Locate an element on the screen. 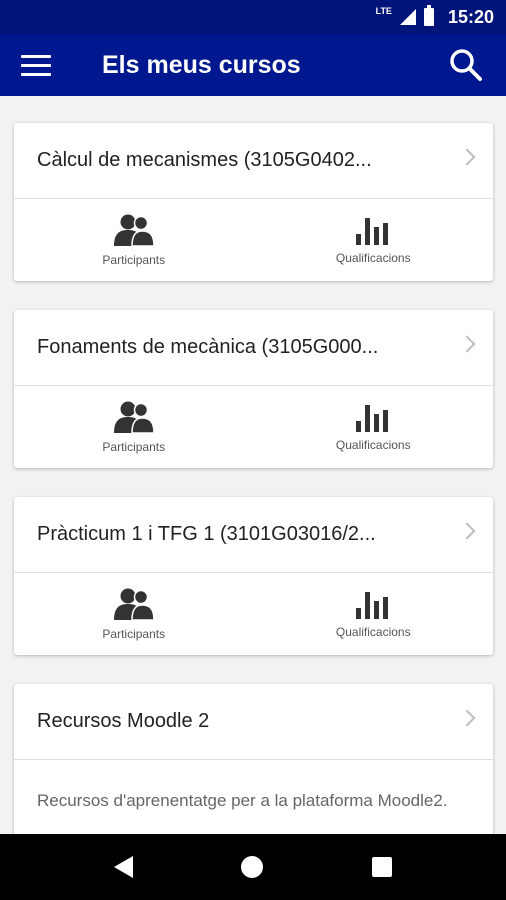 The width and height of the screenshot is (506, 900). system-nav-bar is located at coordinates (253, 867).